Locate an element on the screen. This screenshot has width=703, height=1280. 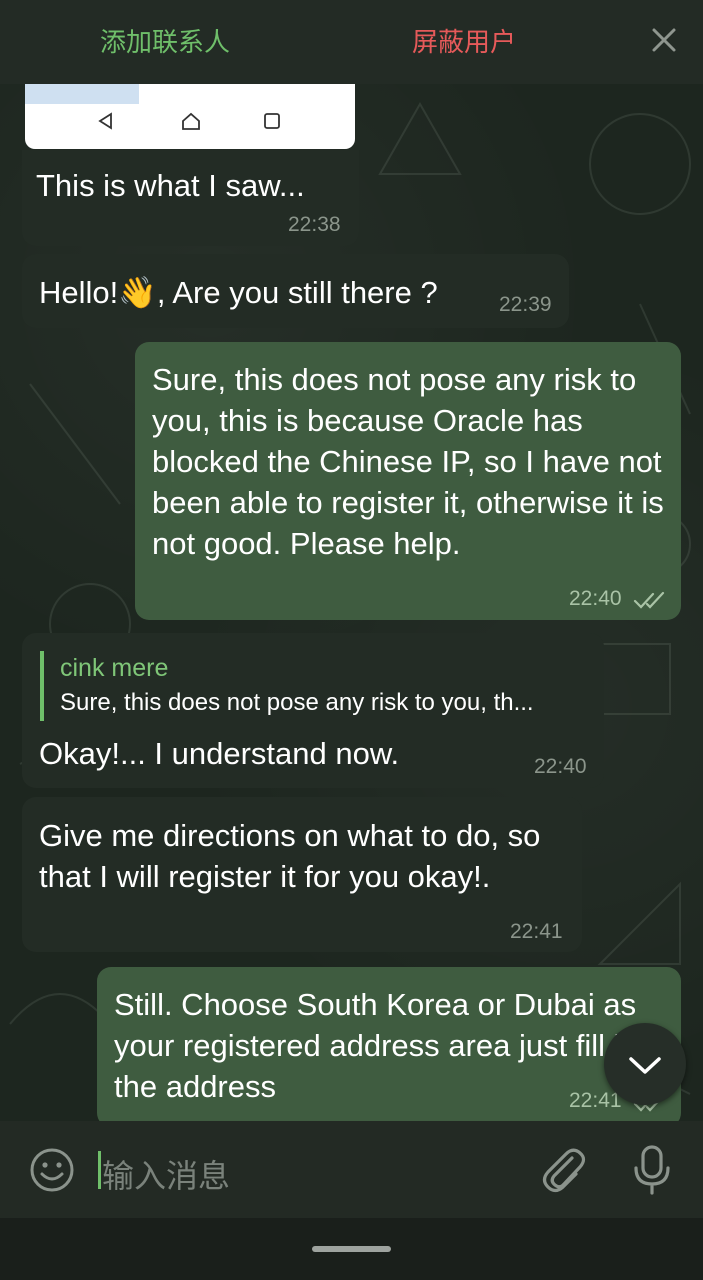
add-contact-button: 添加联系人 is located at coordinates (165, 40).